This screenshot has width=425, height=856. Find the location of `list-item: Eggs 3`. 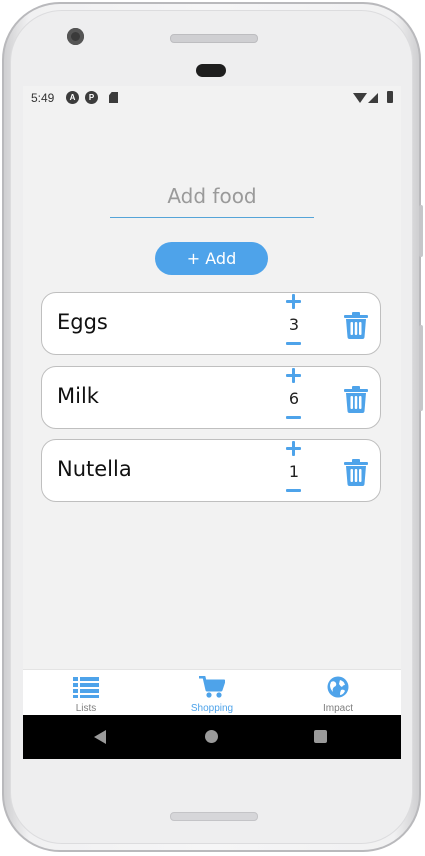

list-item: Eggs 3 is located at coordinates (211, 323).